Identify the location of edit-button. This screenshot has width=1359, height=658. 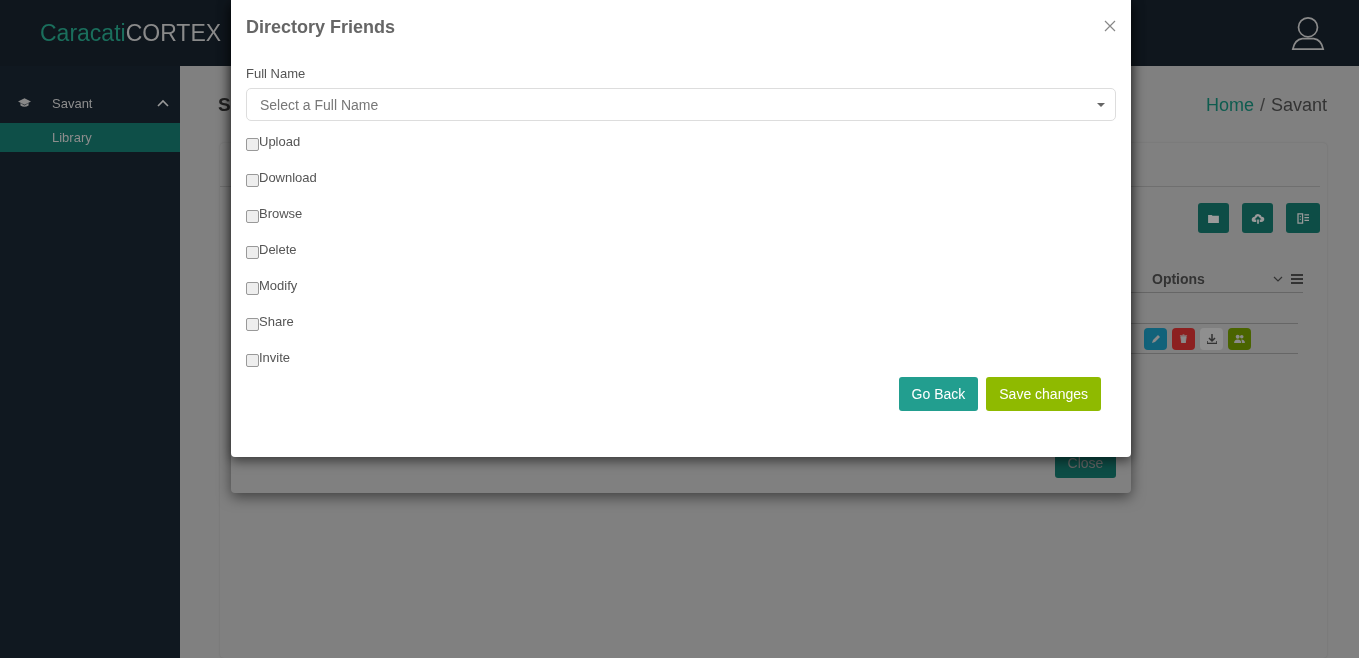
(1155, 338).